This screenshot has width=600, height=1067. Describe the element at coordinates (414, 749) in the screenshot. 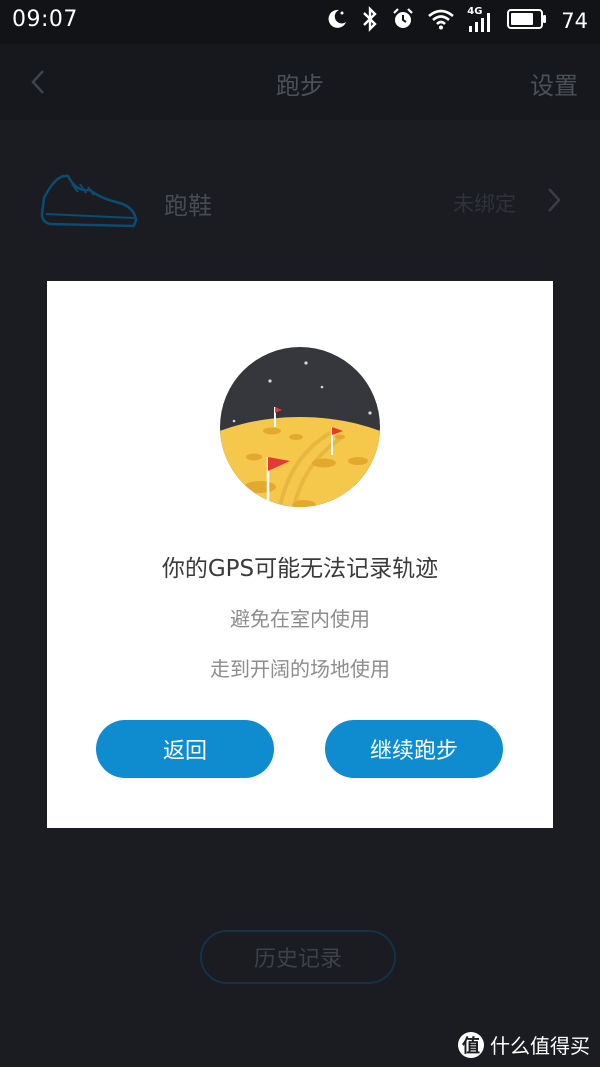

I see `continue-running-button: 继续跑步` at that location.